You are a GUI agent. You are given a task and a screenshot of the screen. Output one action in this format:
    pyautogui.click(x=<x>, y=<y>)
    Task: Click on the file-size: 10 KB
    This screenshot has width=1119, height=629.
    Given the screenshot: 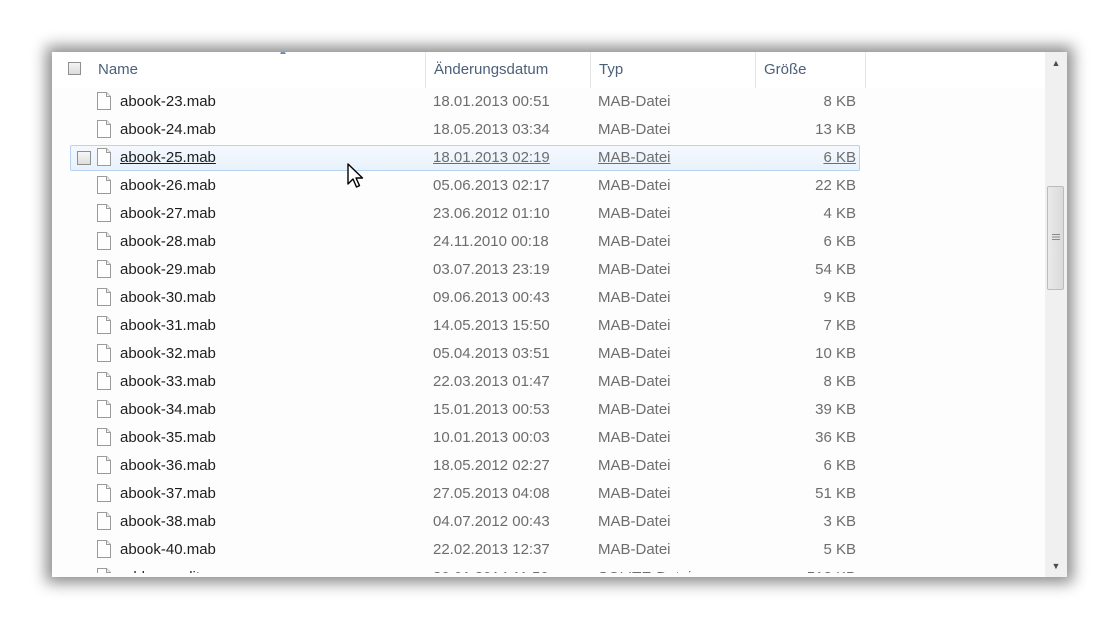 What is the action you would take?
    pyautogui.click(x=835, y=353)
    